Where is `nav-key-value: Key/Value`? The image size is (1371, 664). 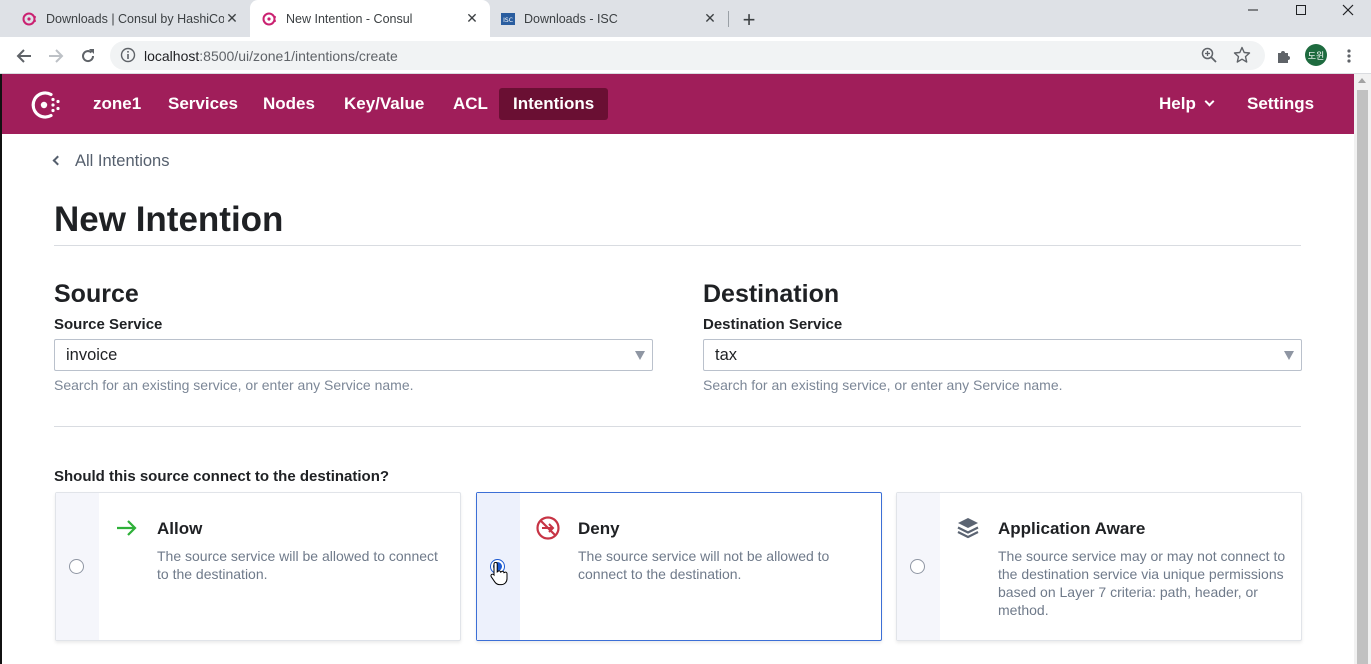
nav-key-value: Key/Value is located at coordinates (384, 104).